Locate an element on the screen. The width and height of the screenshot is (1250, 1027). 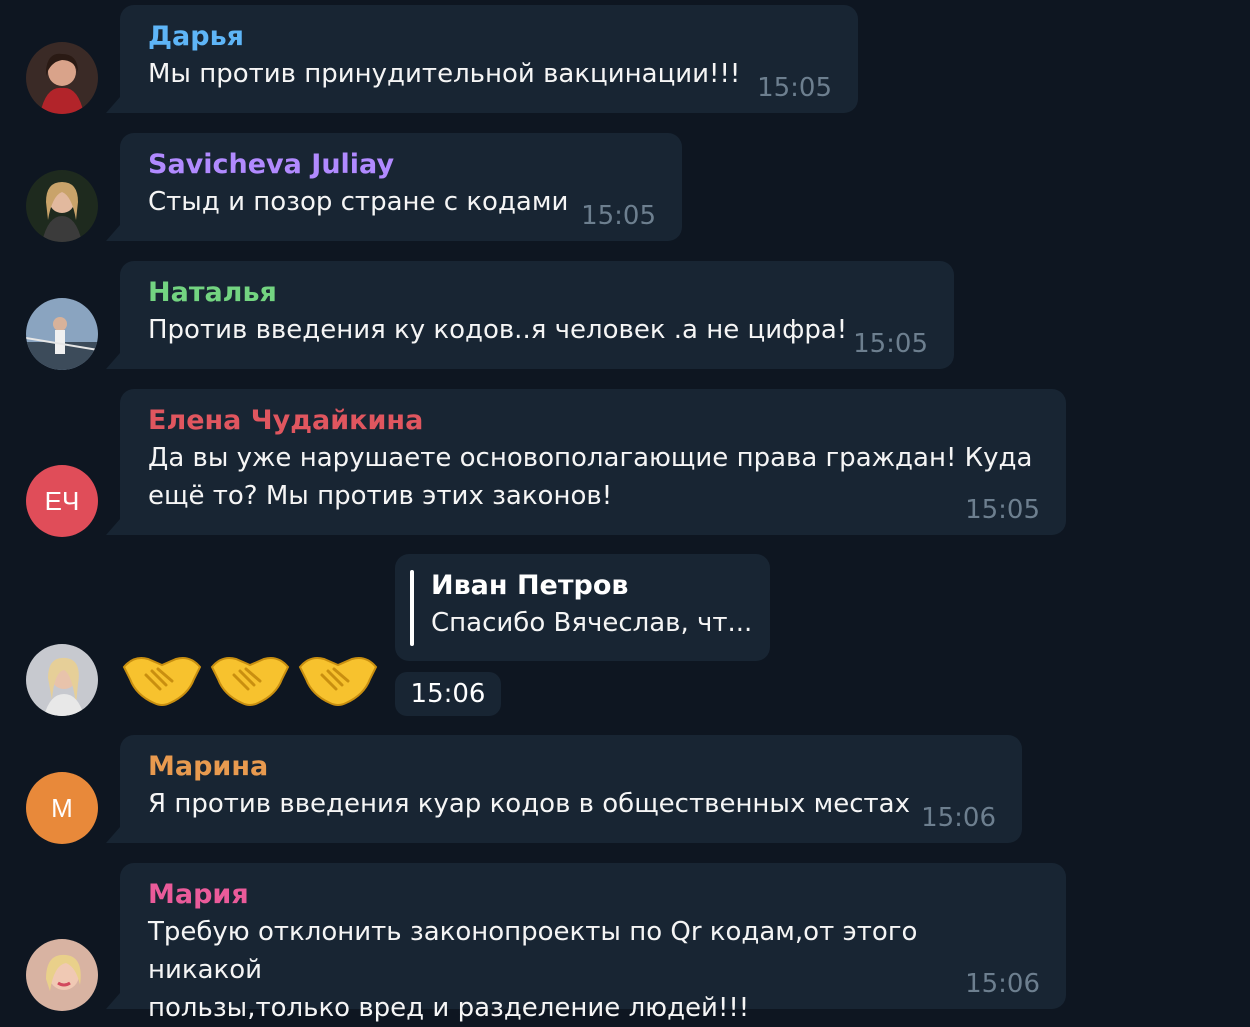
message-line: пользы,только вред и разделение людей!!! is located at coordinates (449, 1008).